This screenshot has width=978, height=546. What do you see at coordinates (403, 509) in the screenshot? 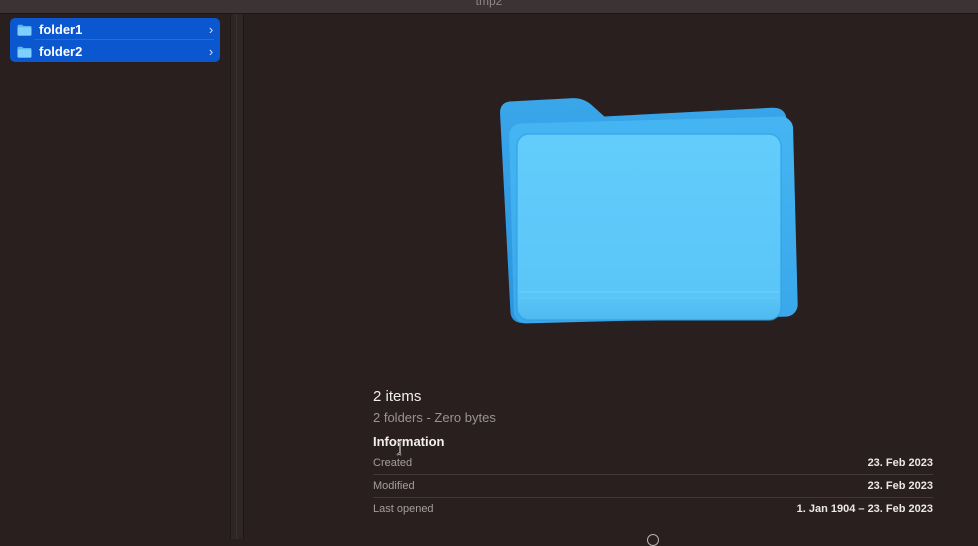
I see `meta-key: Last opened` at bounding box center [403, 509].